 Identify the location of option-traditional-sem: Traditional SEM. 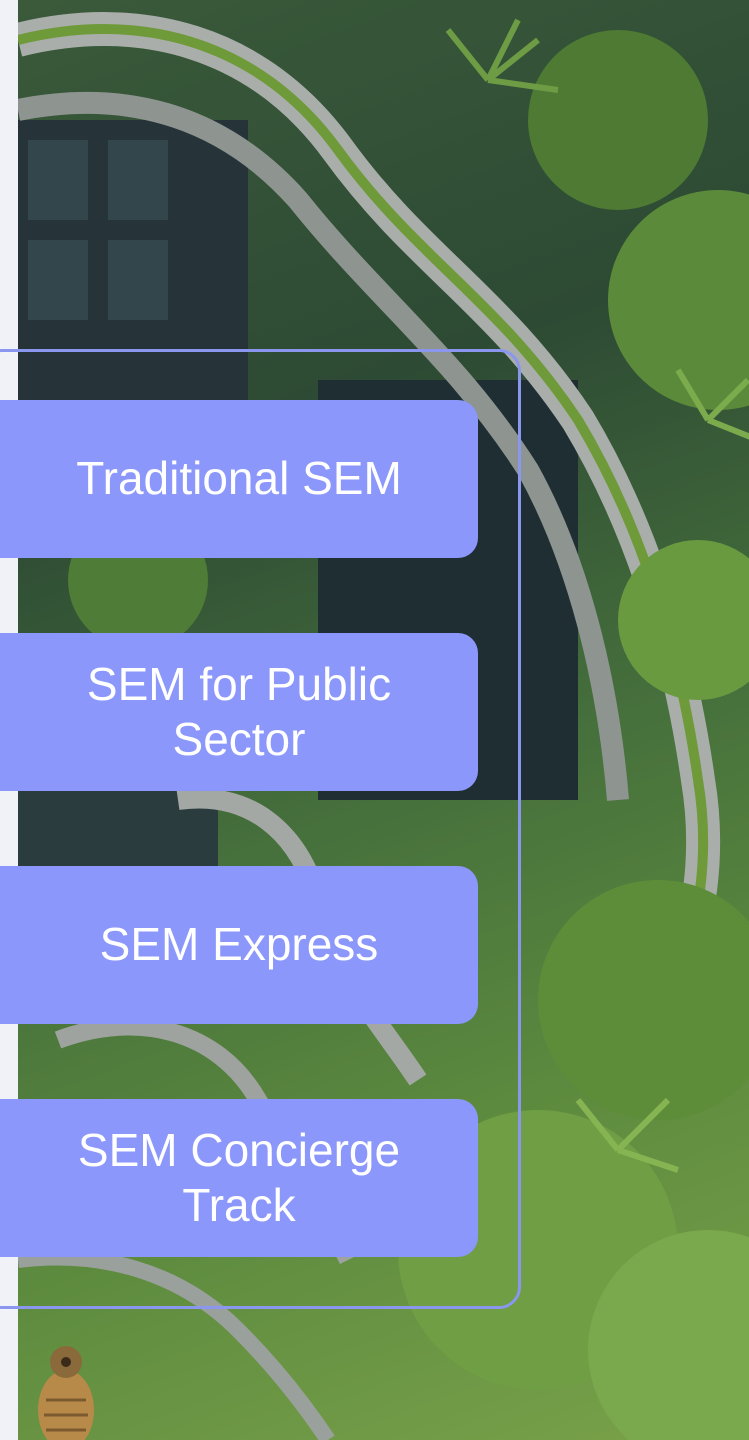
(239, 479).